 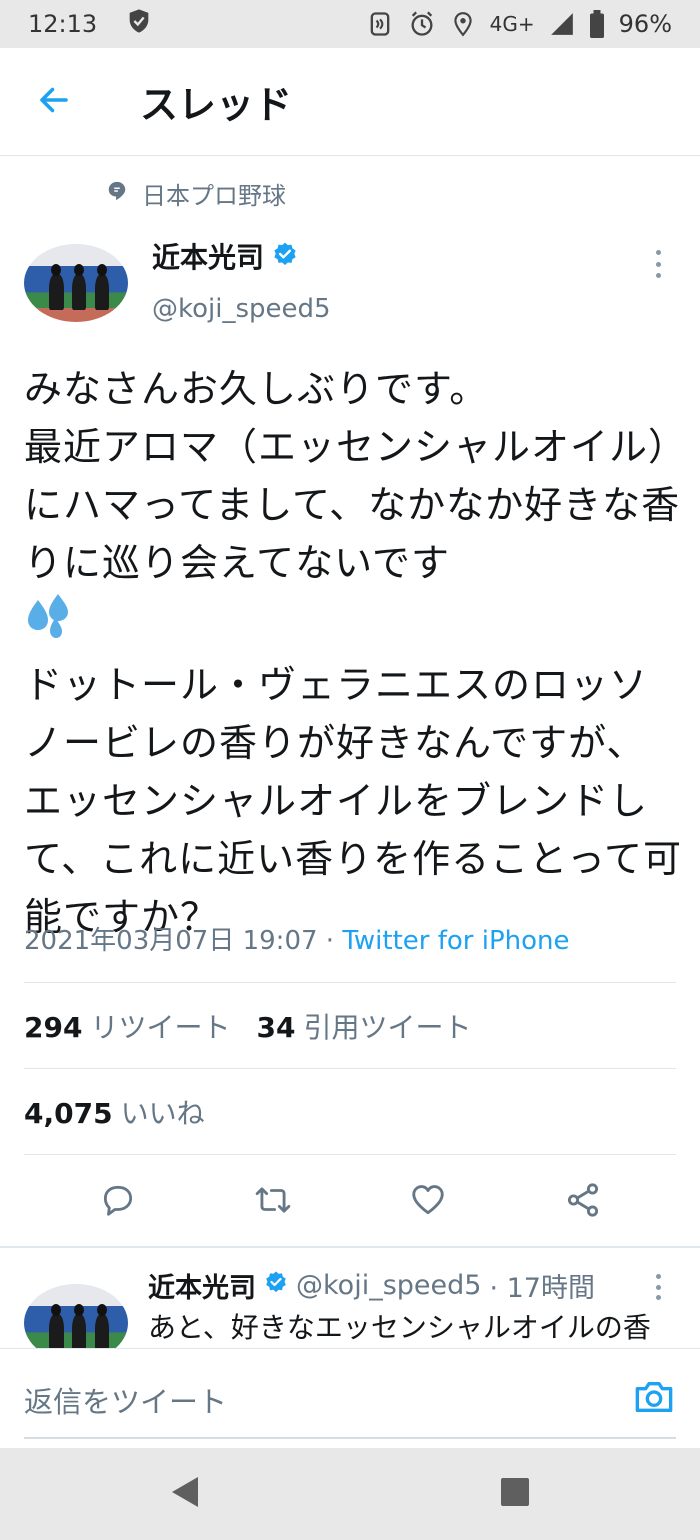 I want to click on reply-author-handle: @koji_speed5, so click(x=389, y=1285).